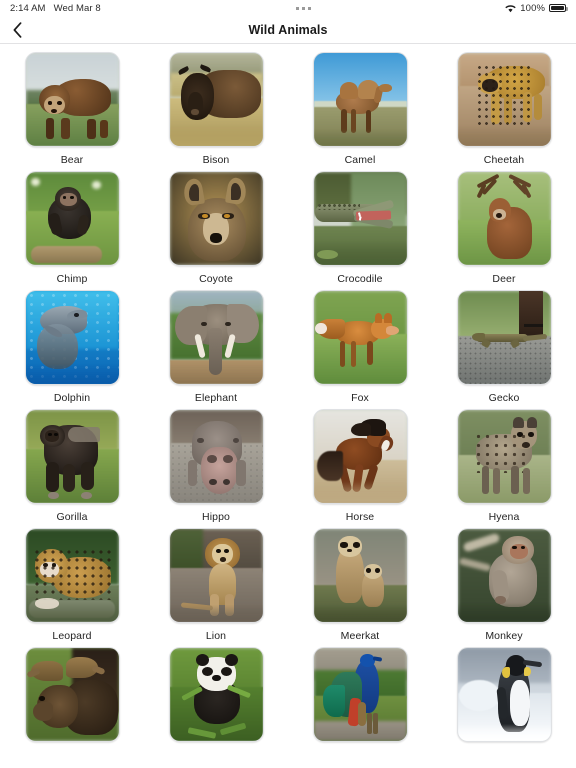 This screenshot has width=576, height=768. What do you see at coordinates (216, 99) in the screenshot?
I see `bison-photo` at bounding box center [216, 99].